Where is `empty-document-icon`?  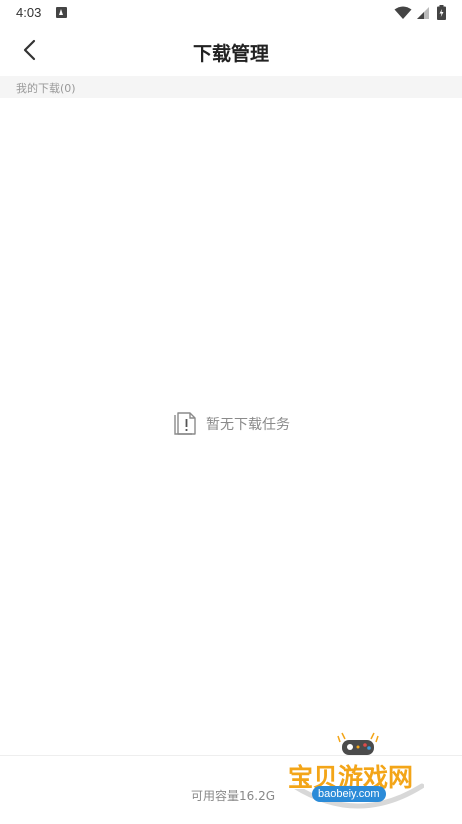
empty-document-icon is located at coordinates (185, 423).